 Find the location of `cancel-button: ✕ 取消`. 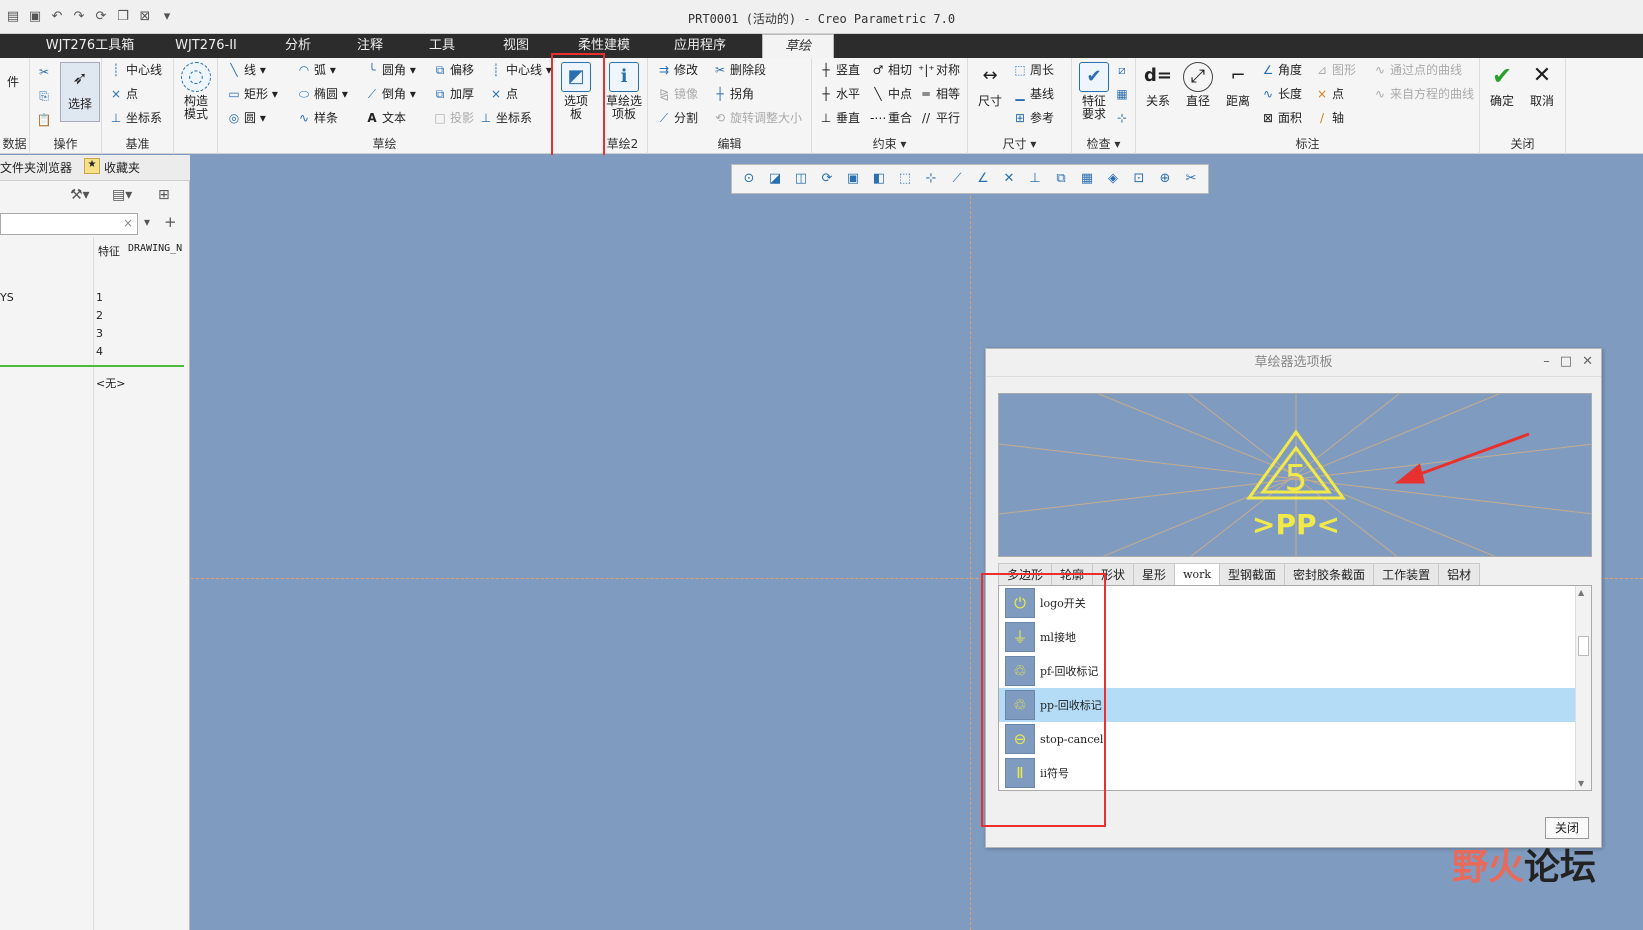

cancel-button: ✕ 取消 is located at coordinates (1542, 85).